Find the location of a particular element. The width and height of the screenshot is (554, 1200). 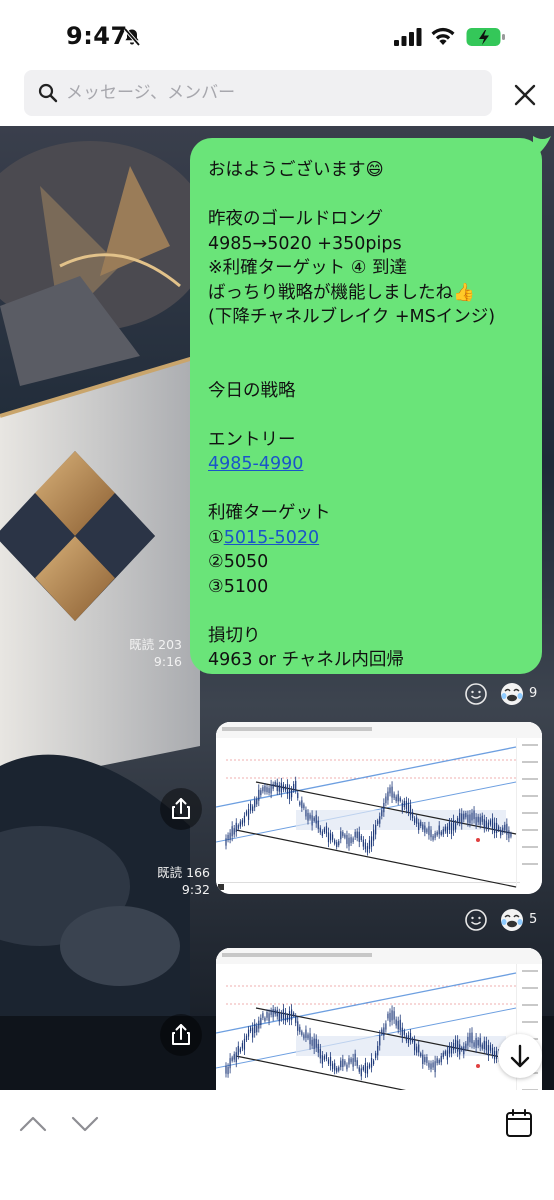

message-line: 4985→5020 +350pips is located at coordinates (305, 243).